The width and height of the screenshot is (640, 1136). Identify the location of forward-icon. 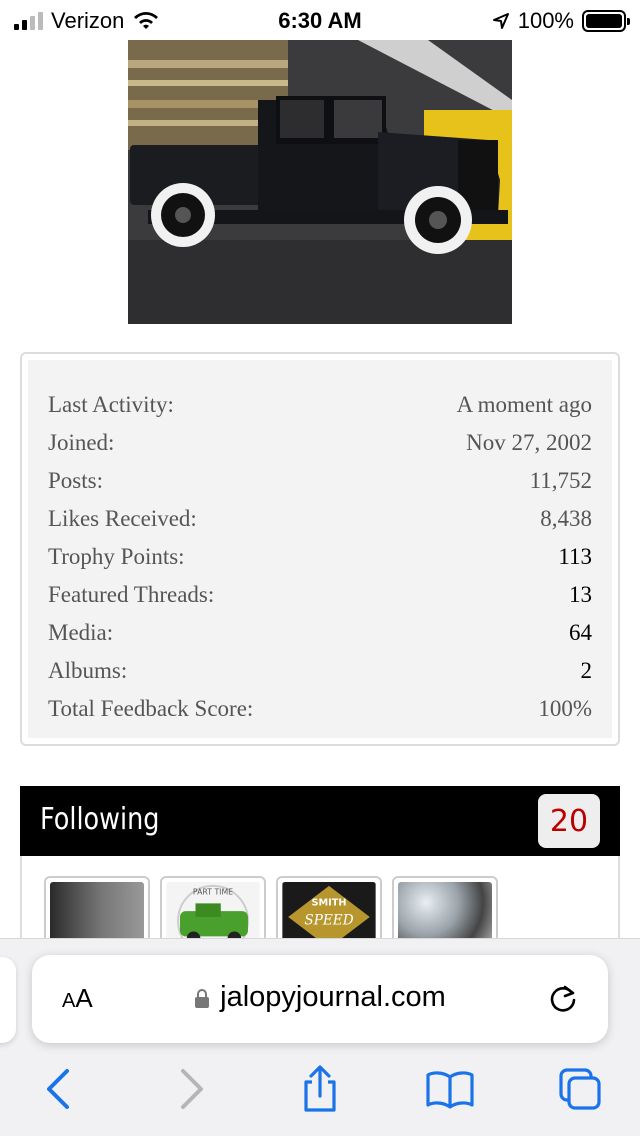
(192, 1089).